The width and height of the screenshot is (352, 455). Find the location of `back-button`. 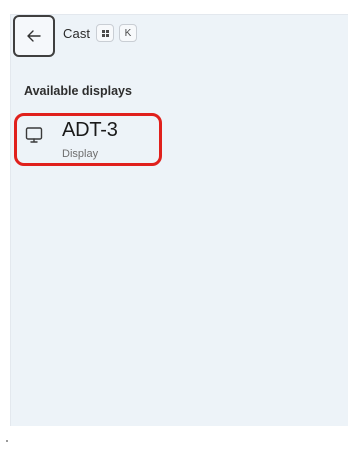

back-button is located at coordinates (34, 36).